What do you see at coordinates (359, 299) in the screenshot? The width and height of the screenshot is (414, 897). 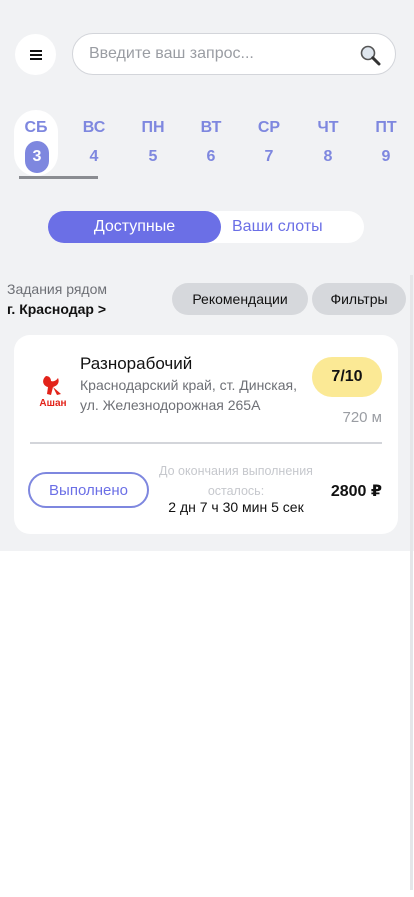 I see `filters-chip: Фильтры` at bounding box center [359, 299].